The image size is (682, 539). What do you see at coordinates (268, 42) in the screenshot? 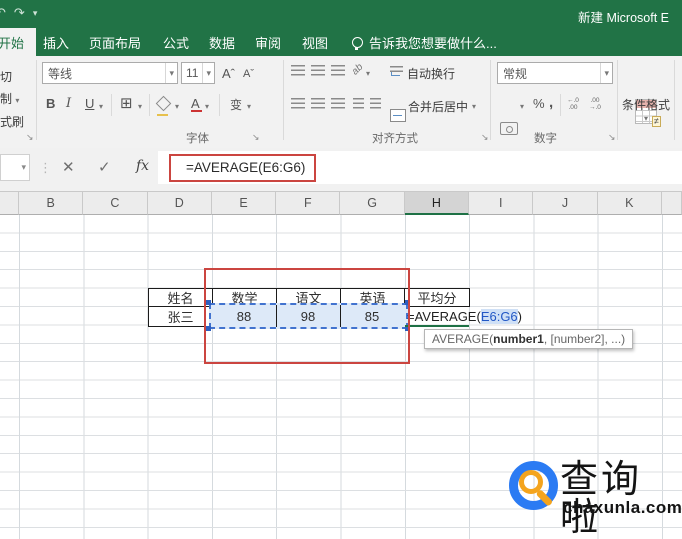
I see `tab-review: 审阅` at bounding box center [268, 42].